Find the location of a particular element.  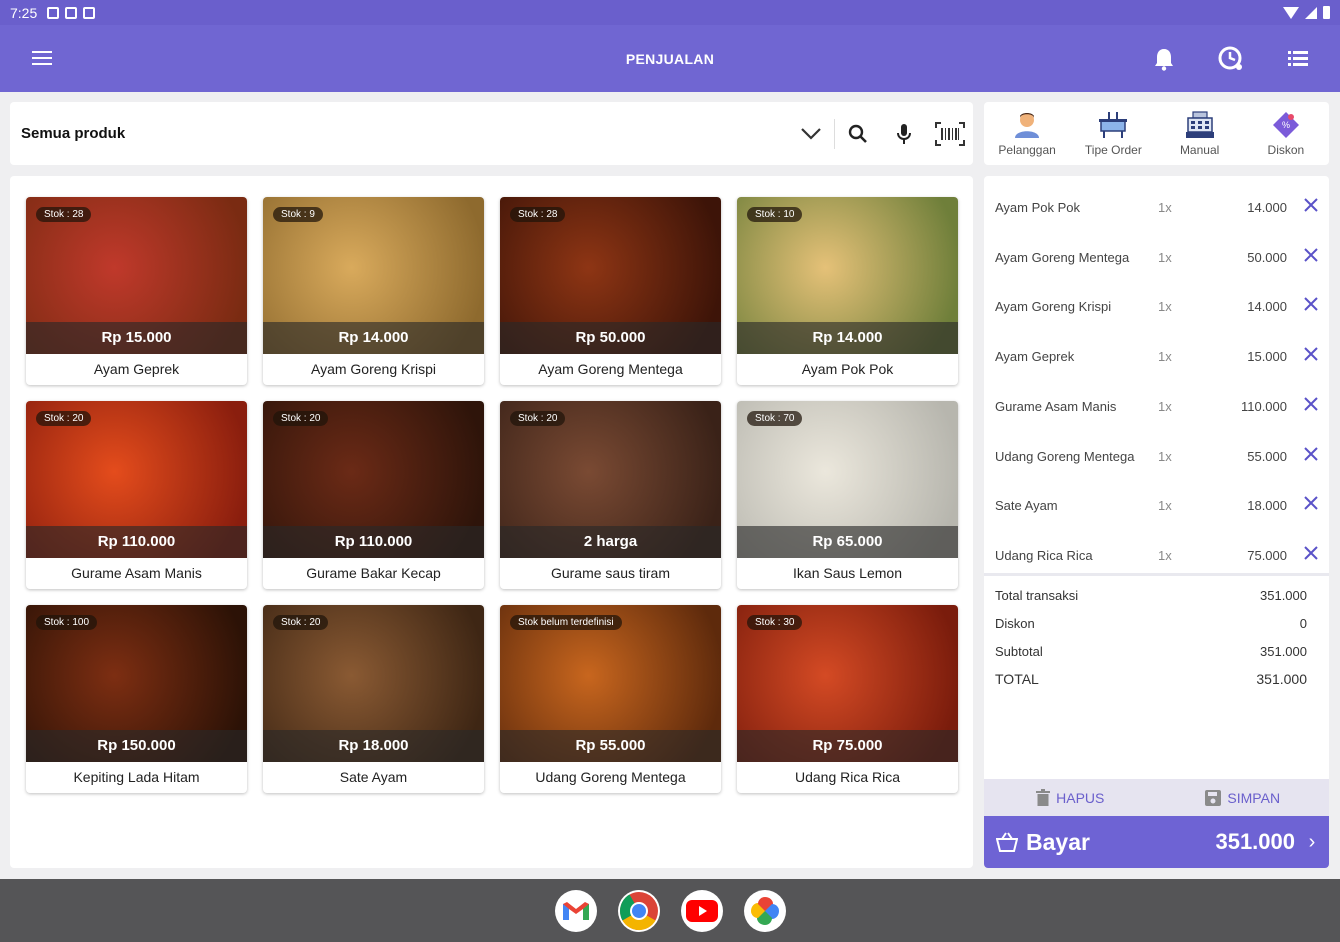

order-item-price: 50.000 is located at coordinates (1267, 257).